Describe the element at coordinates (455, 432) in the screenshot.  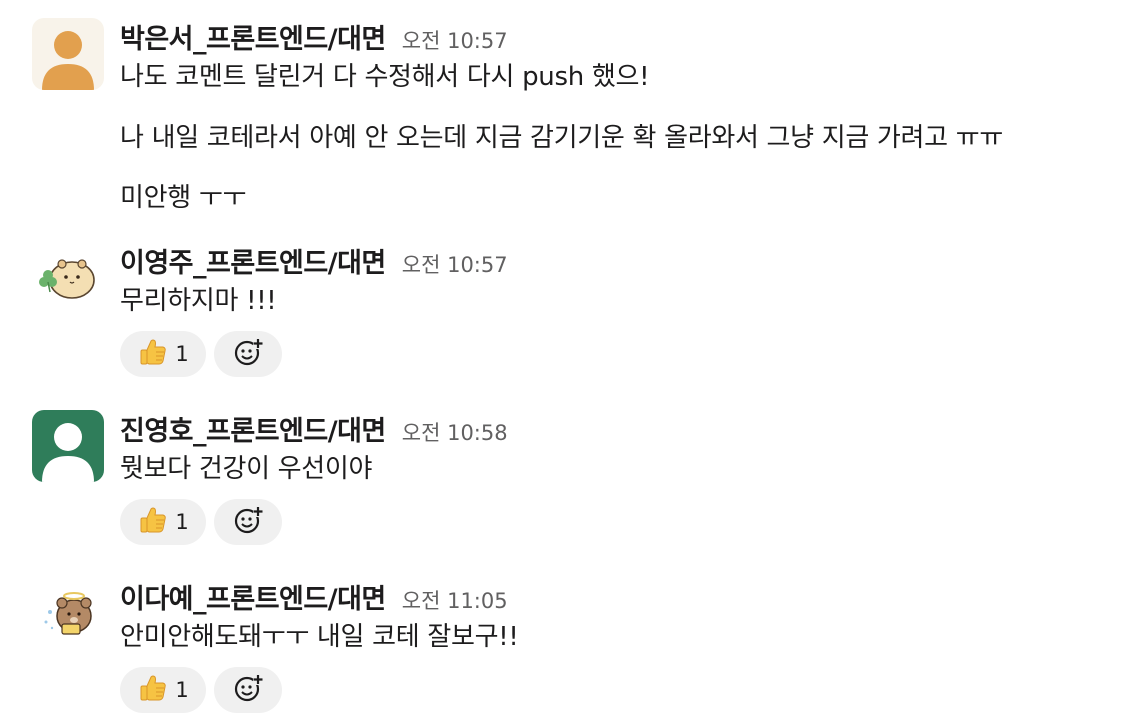
I see `message-timestamp: 오전 10:58` at that location.